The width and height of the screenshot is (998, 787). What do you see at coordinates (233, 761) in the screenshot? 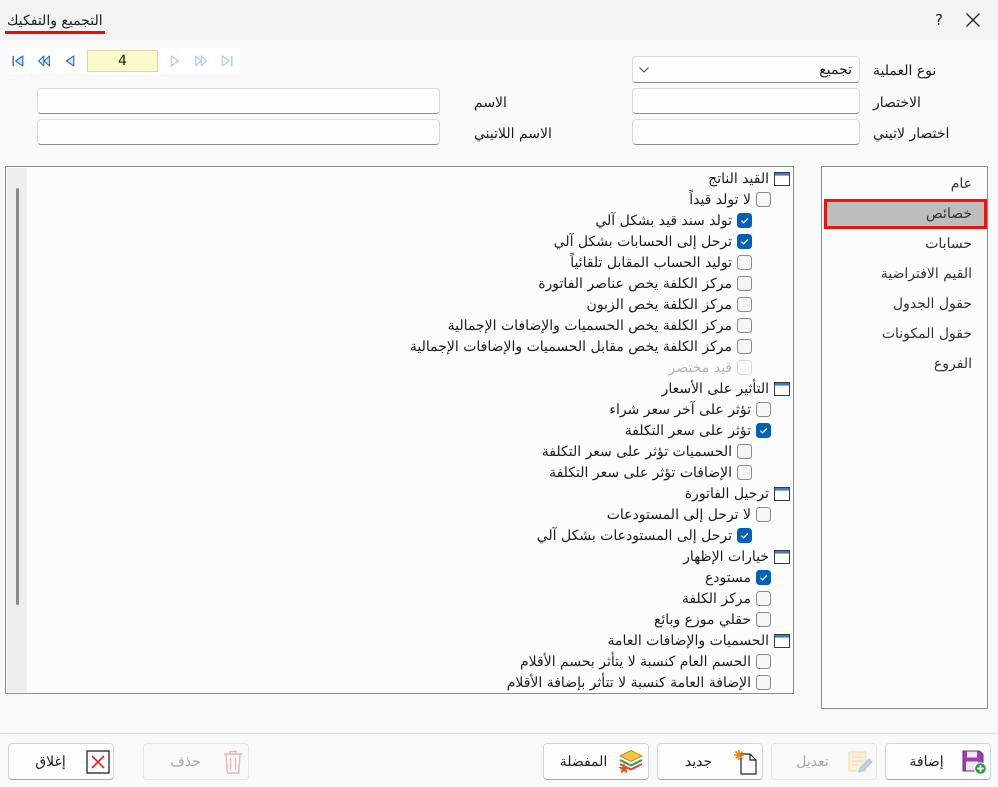
I see `trash-icon` at bounding box center [233, 761].